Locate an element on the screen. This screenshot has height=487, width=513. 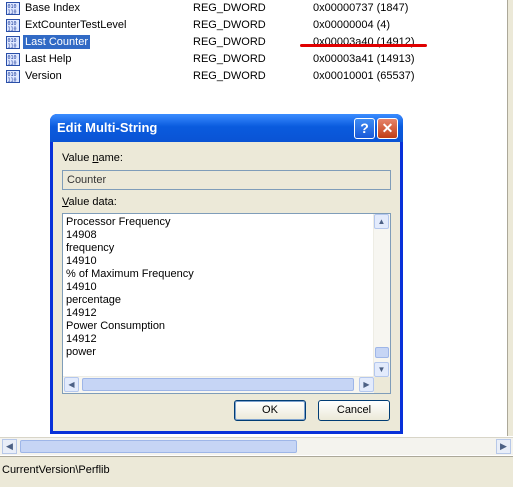
cancel-button: Cancel is located at coordinates (354, 410).